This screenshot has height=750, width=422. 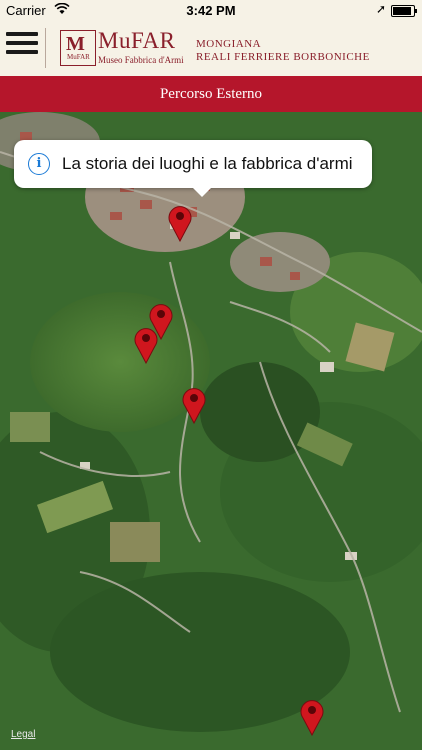 What do you see at coordinates (141, 60) in the screenshot?
I see `logo-subtitle: Museo Fabbrica d'Armi` at bounding box center [141, 60].